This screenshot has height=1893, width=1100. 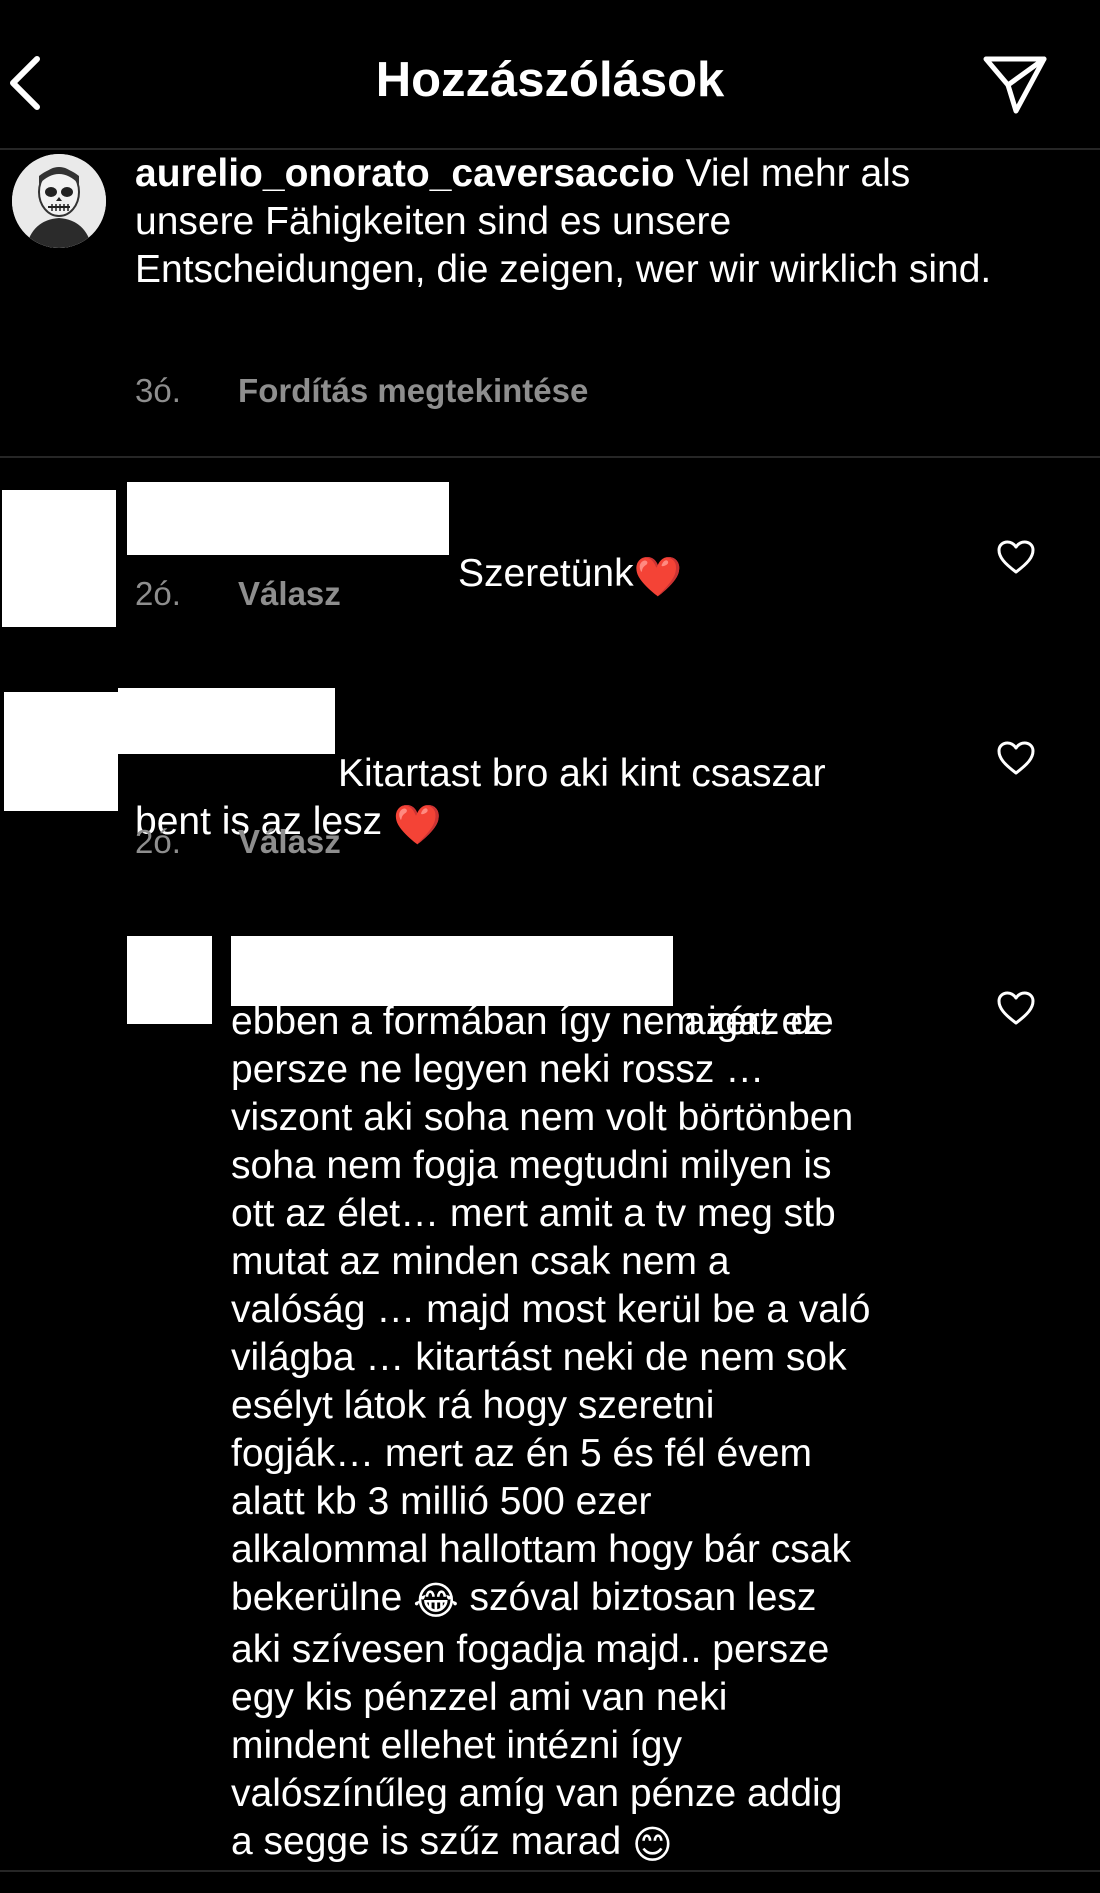 I want to click on header: Hozzászólások, so click(x=550, y=75).